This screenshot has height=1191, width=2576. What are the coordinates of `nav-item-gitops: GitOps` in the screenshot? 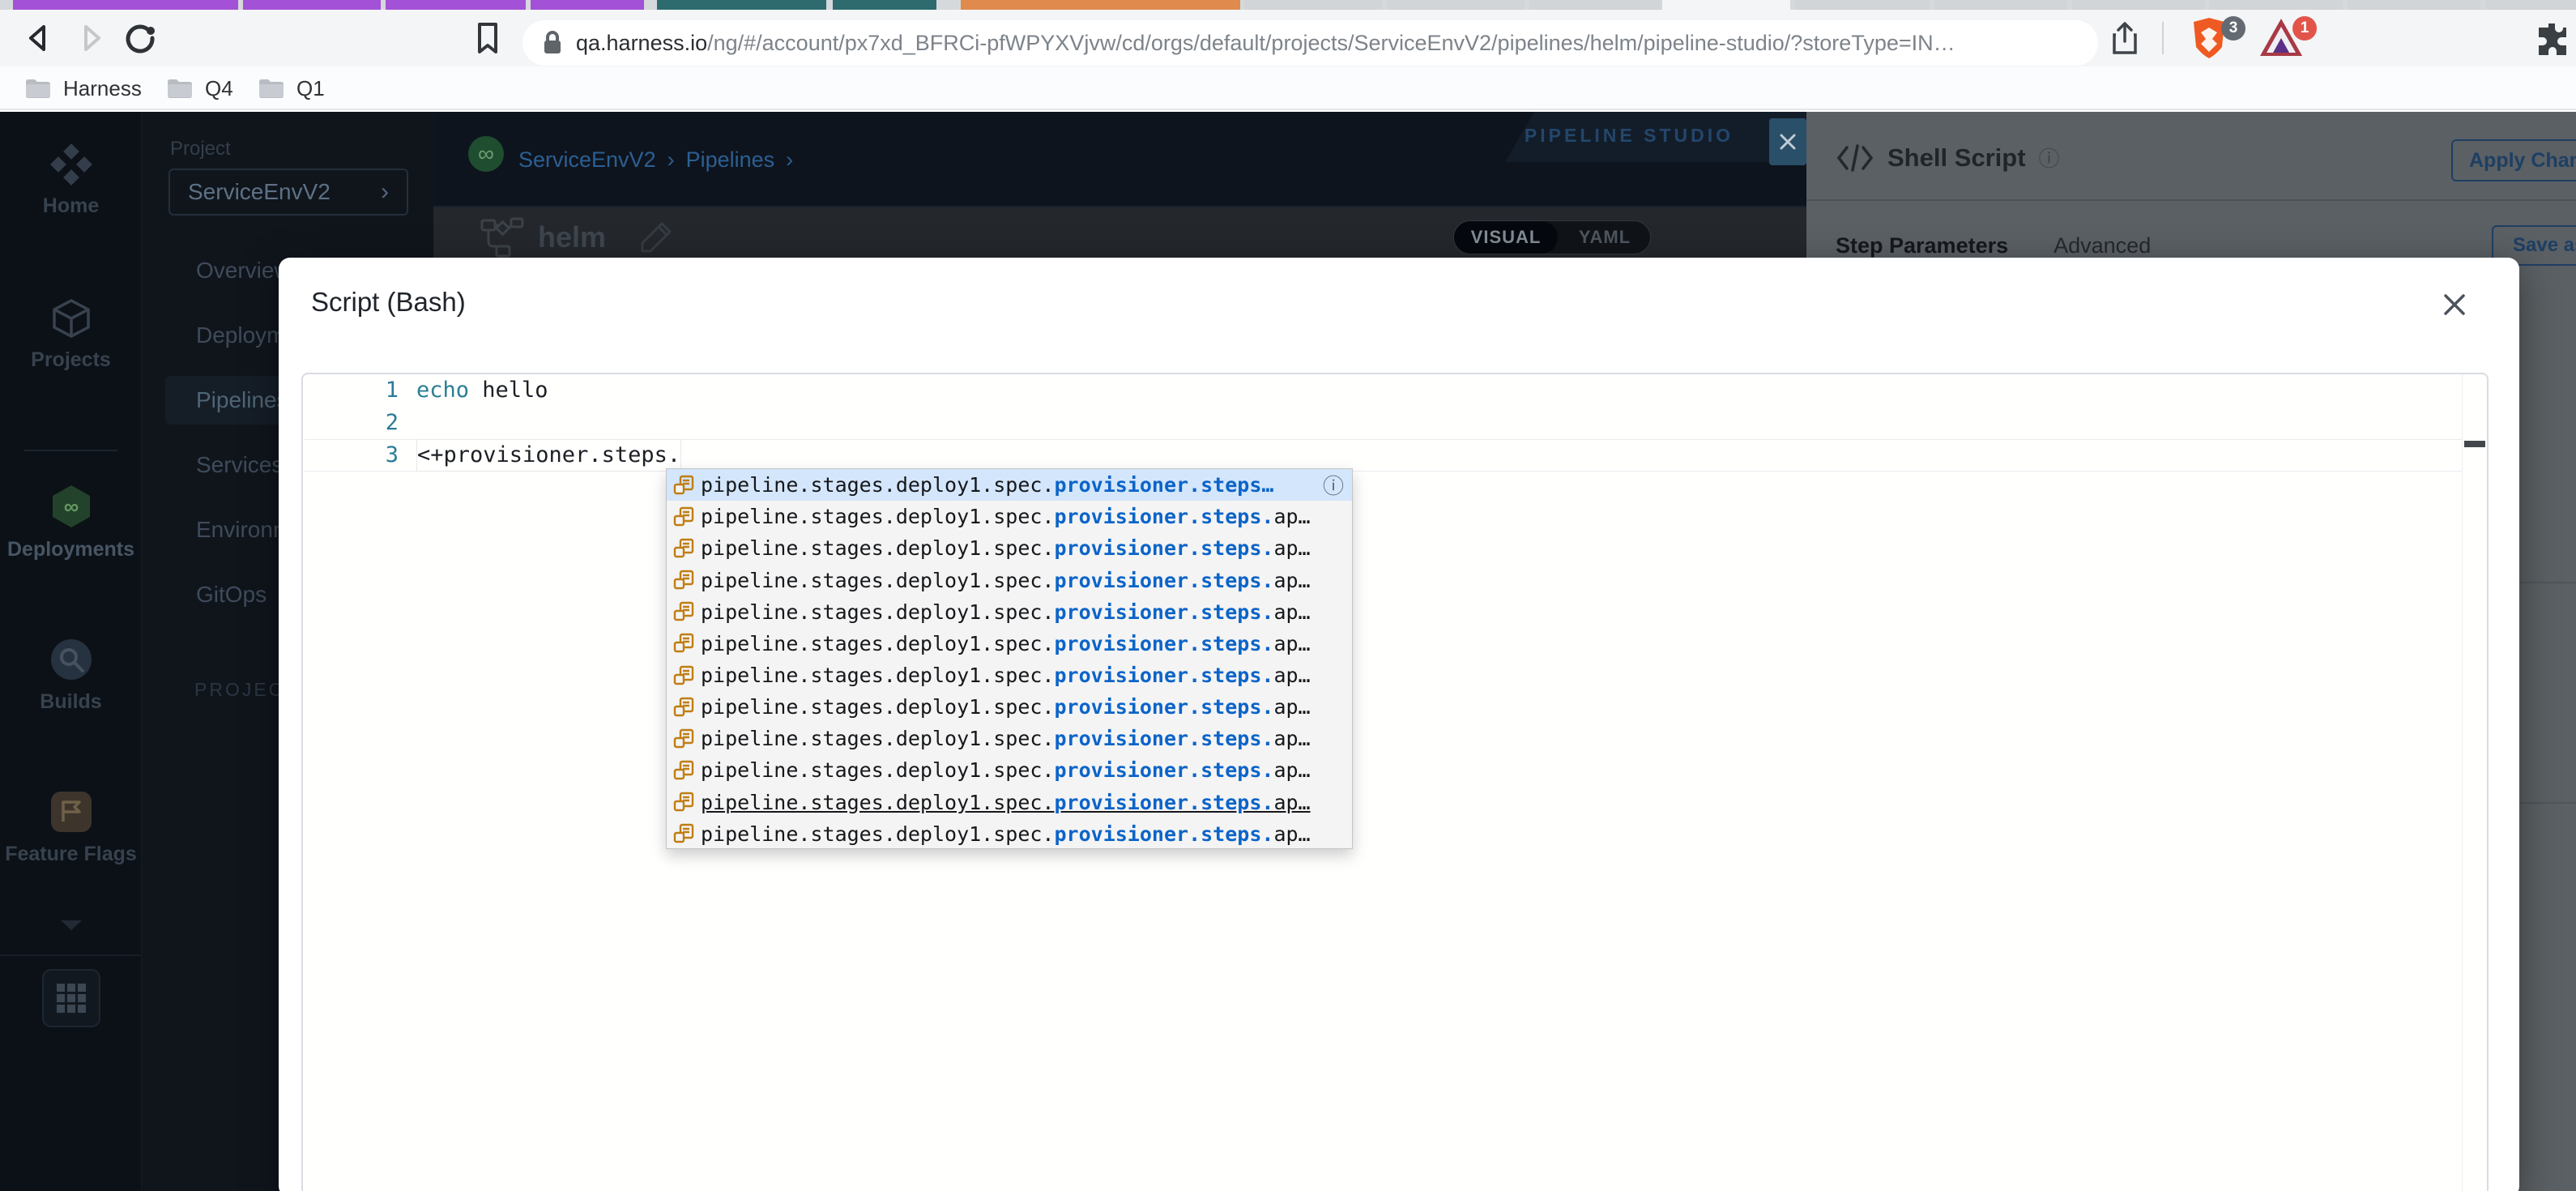 It's located at (231, 595).